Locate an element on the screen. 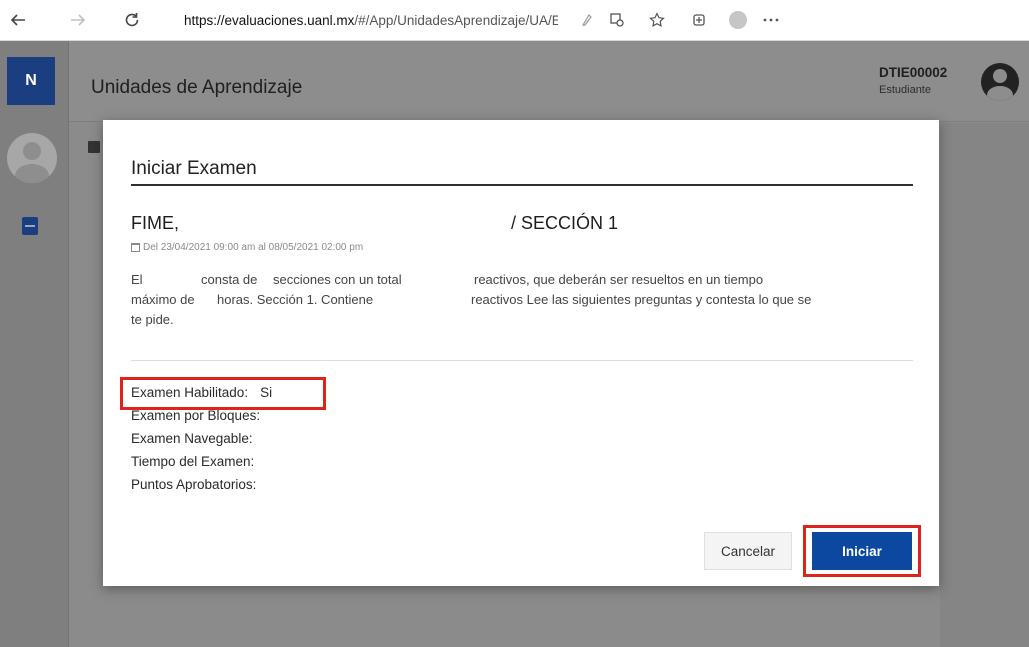 This screenshot has height=647, width=1029. desc-fragment: consta de is located at coordinates (229, 279).